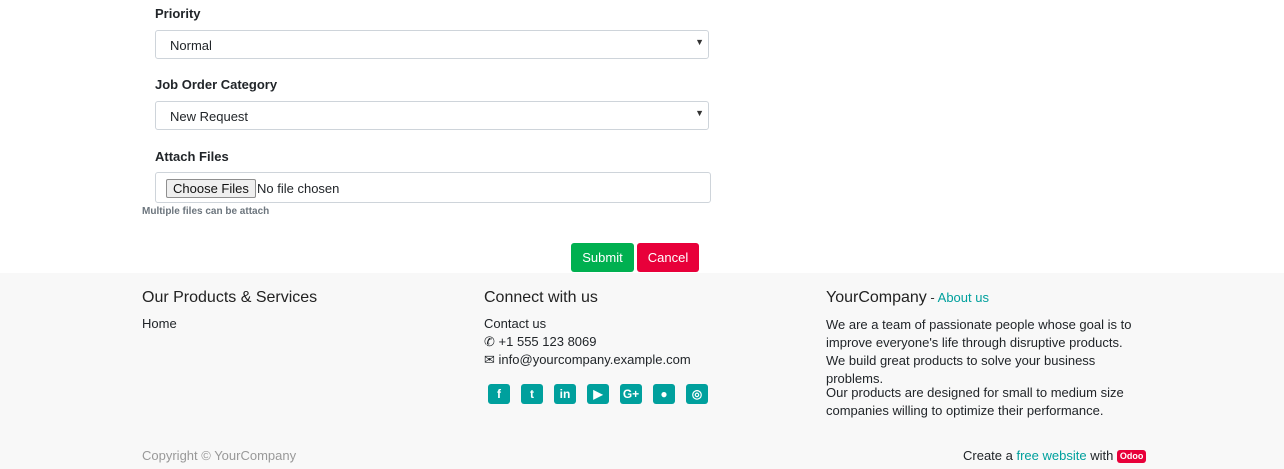 Image resolution: width=1284 pixels, height=469 pixels. I want to click on phone-line: ✆ +1 555 123 8069, so click(540, 342).